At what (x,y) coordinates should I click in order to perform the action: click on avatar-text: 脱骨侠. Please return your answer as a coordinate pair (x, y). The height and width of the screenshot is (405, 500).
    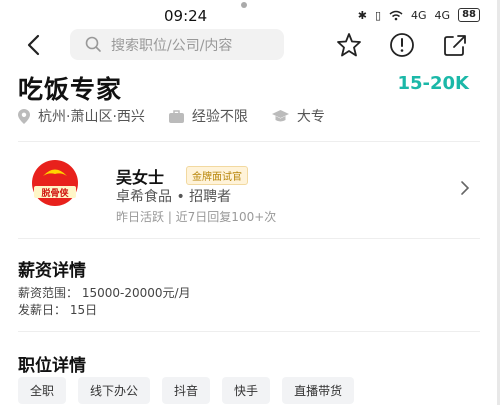
    Looking at the image, I should click on (55, 193).